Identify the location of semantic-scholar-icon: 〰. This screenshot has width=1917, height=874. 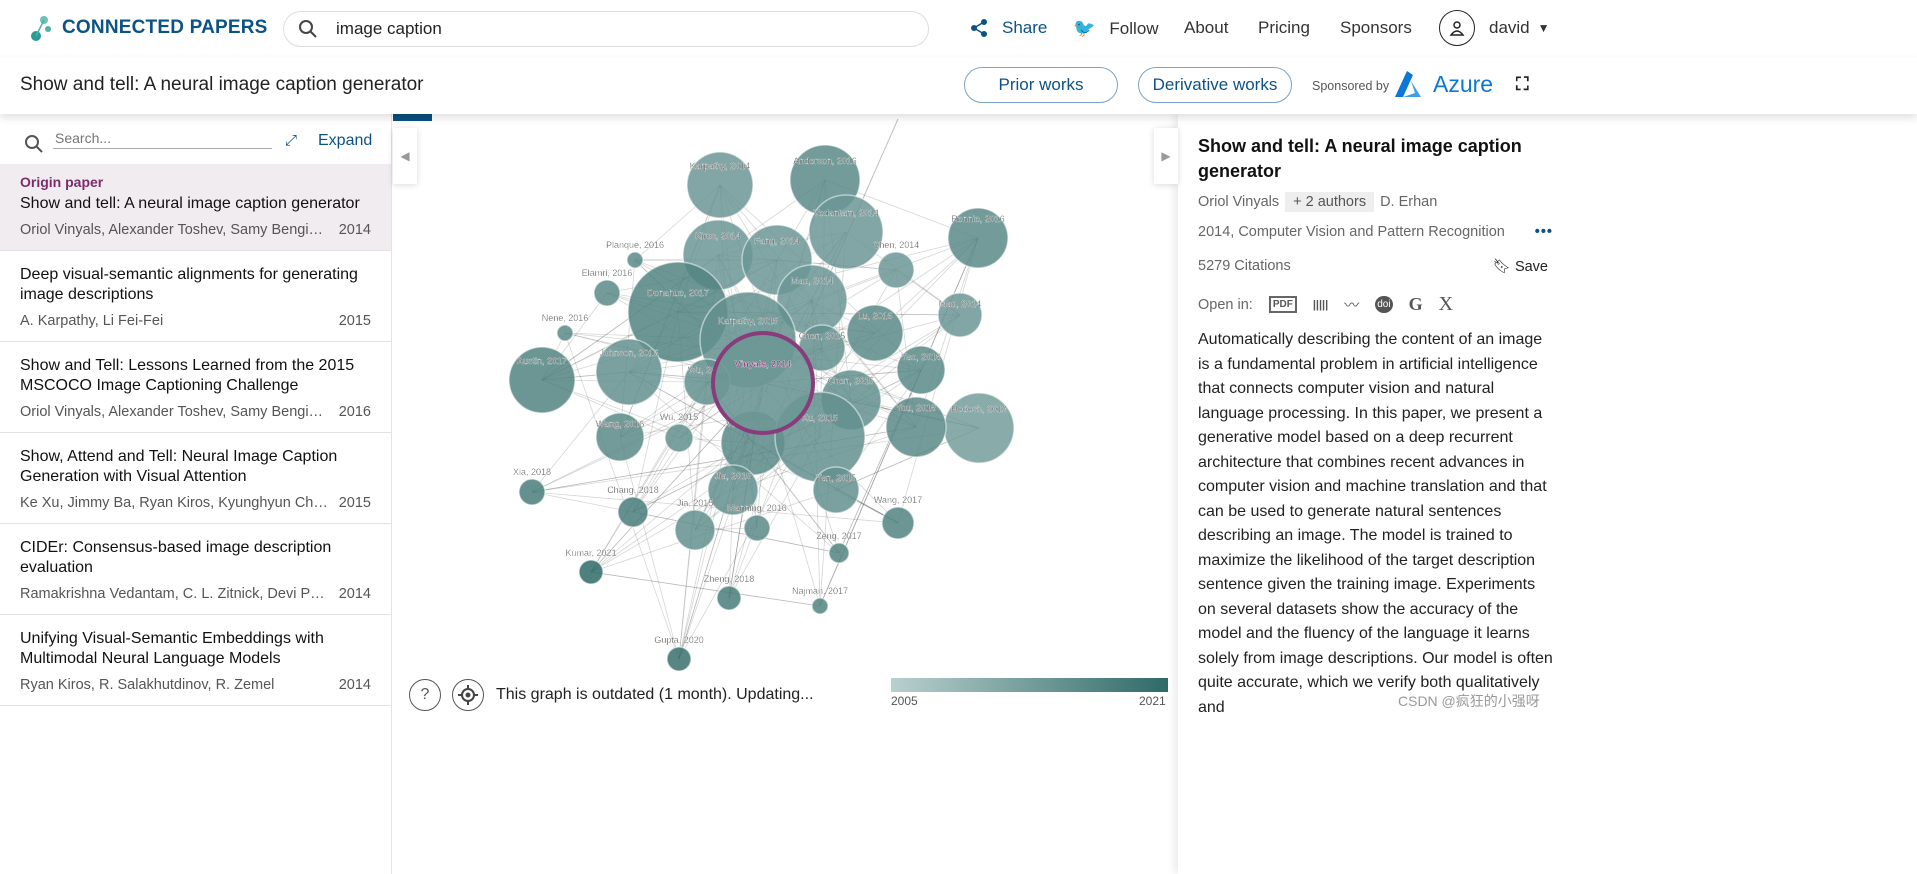
(1351, 304).